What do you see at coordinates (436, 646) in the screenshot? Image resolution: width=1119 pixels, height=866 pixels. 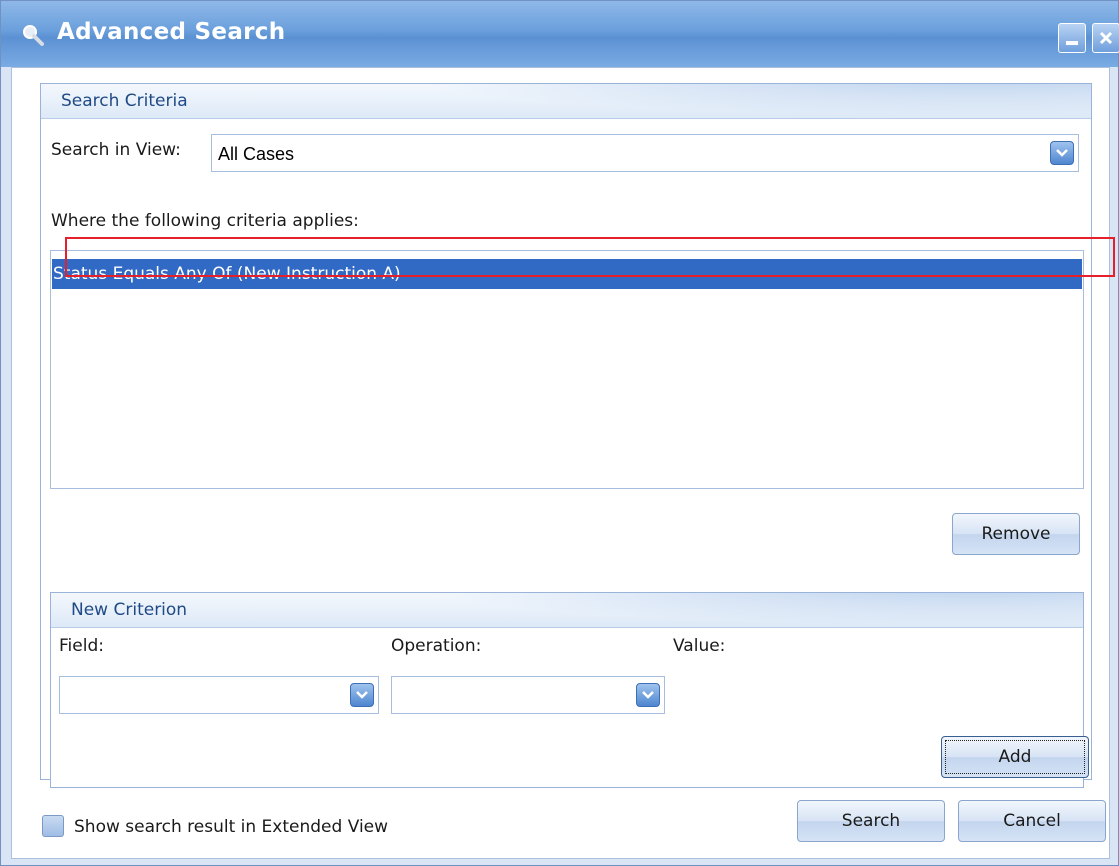 I see `operation-label: Operation:` at bounding box center [436, 646].